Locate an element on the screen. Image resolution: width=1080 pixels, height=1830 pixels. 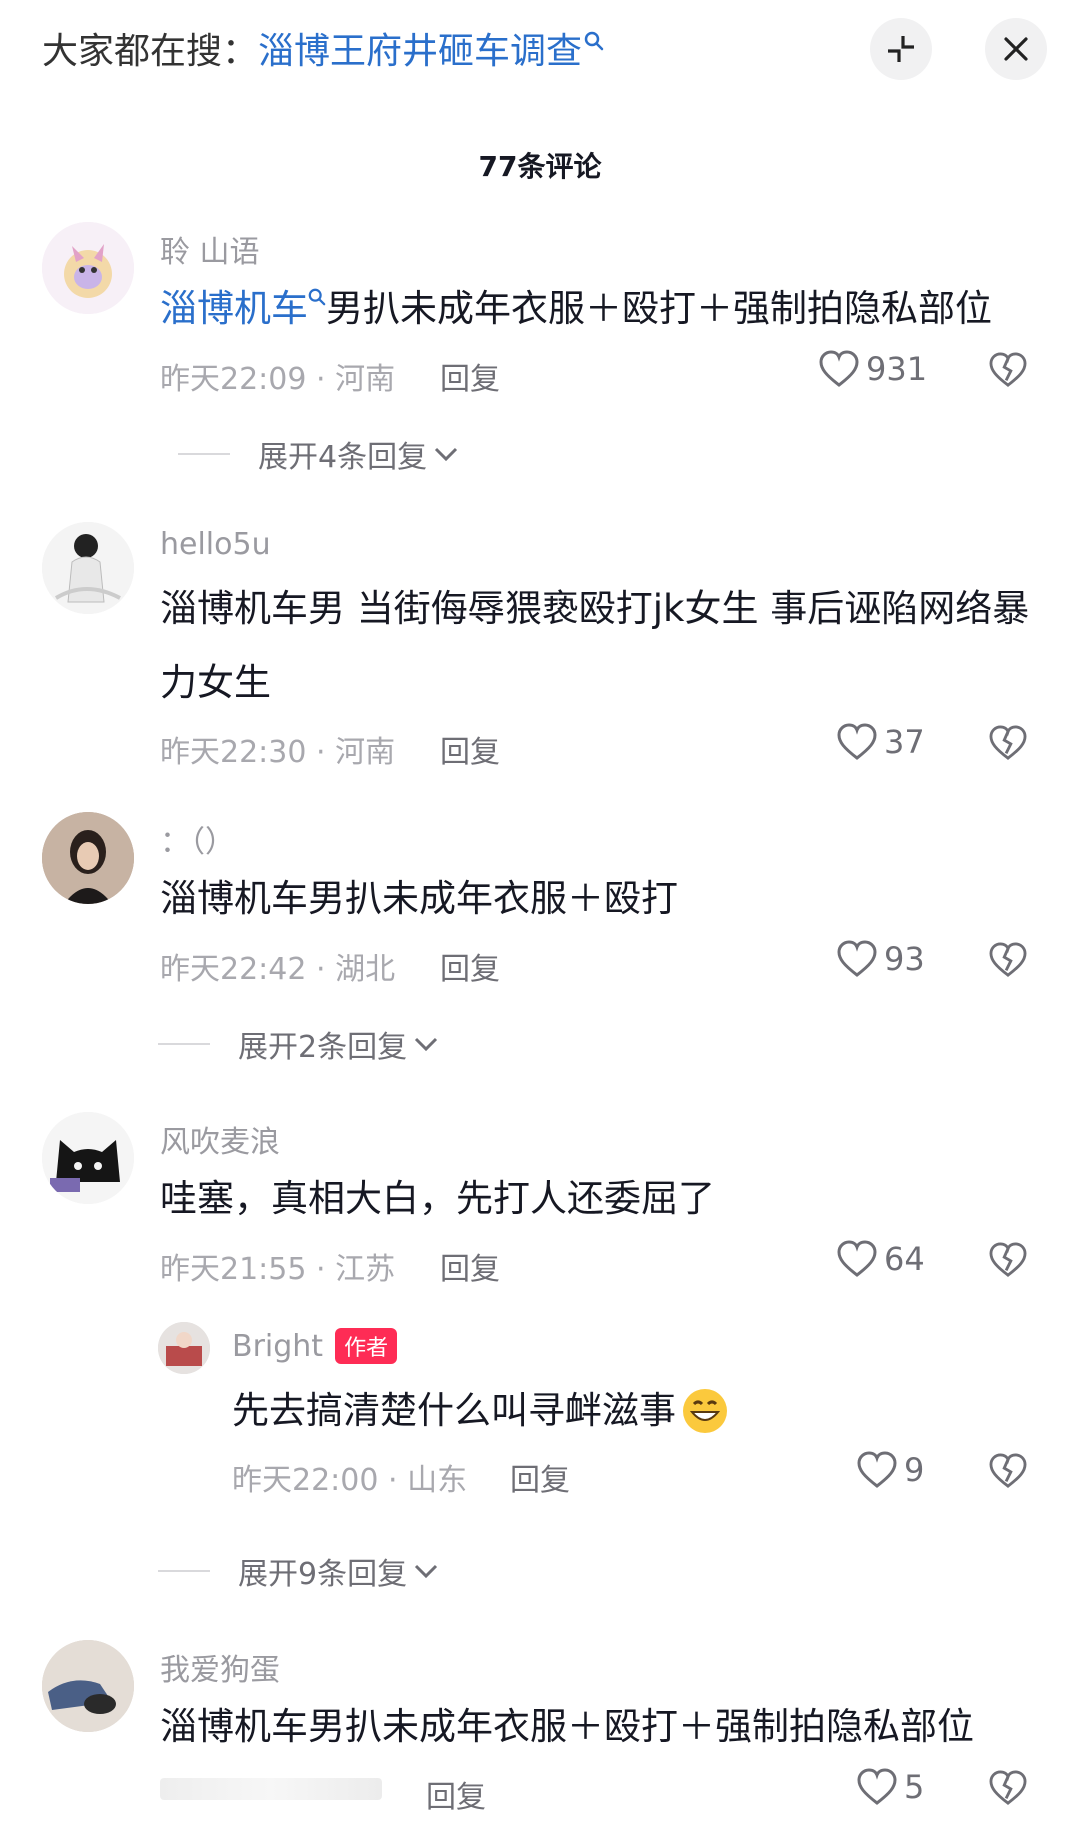
collapse-button is located at coordinates (901, 49).